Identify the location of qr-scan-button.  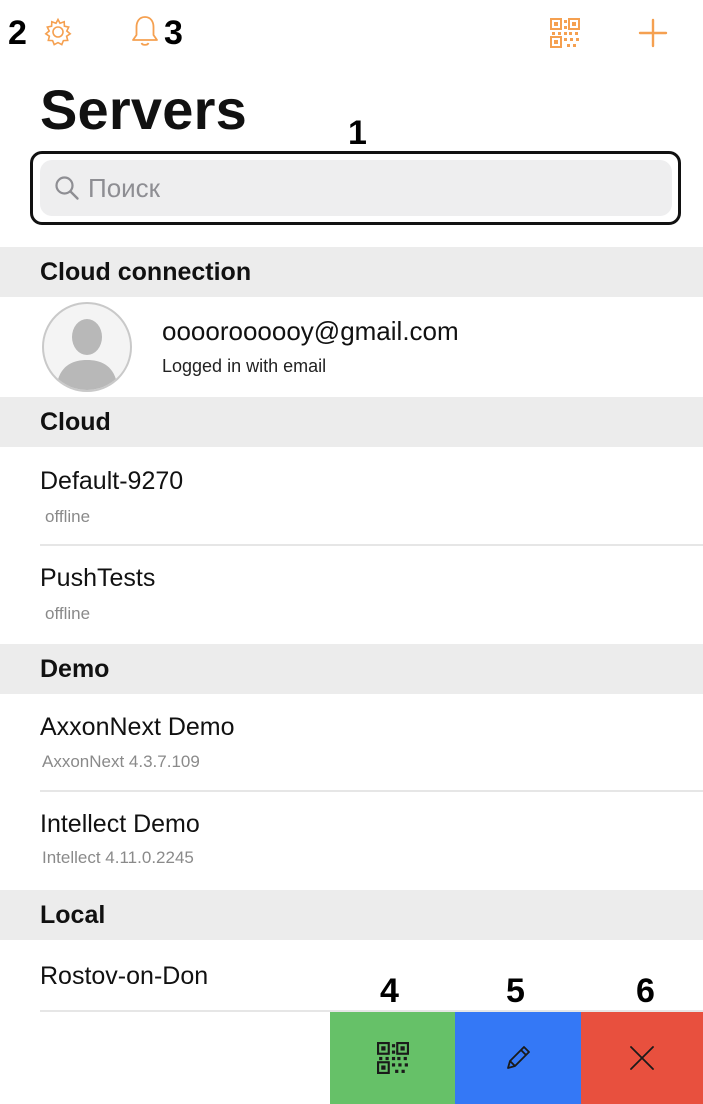
(565, 33).